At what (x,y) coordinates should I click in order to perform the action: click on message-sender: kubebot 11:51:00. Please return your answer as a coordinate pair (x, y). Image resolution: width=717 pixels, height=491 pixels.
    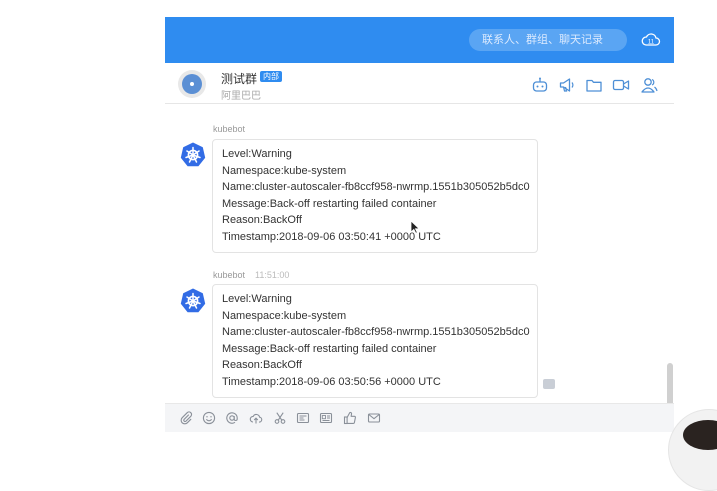
    Looking at the image, I should click on (251, 275).